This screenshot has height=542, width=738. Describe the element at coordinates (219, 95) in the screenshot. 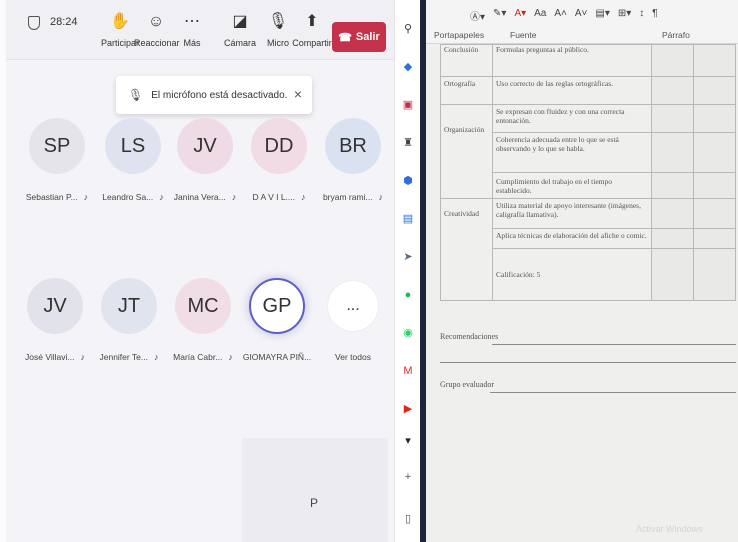

I see `toast-text: El micrófono está desactivado.` at that location.